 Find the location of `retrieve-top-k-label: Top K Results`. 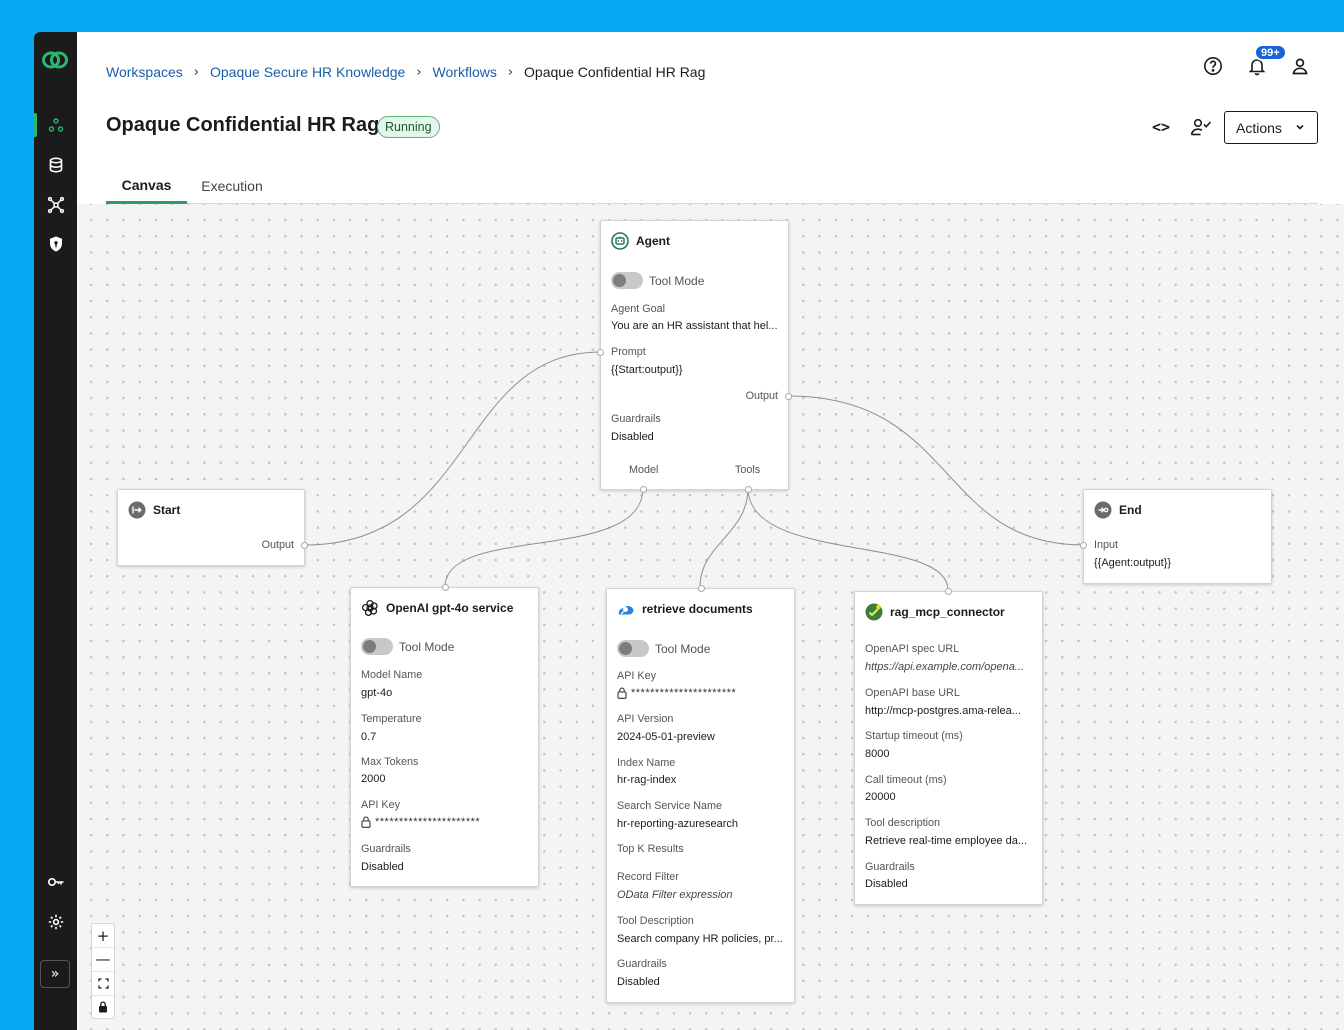

retrieve-top-k-label: Top K Results is located at coordinates (650, 849).